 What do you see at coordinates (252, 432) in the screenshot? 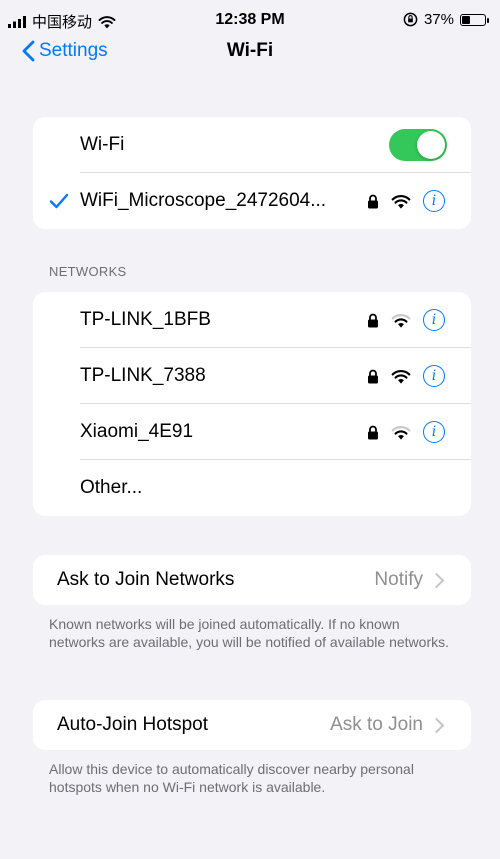
I see `network-row: Xiaomi_4E91 i` at bounding box center [252, 432].